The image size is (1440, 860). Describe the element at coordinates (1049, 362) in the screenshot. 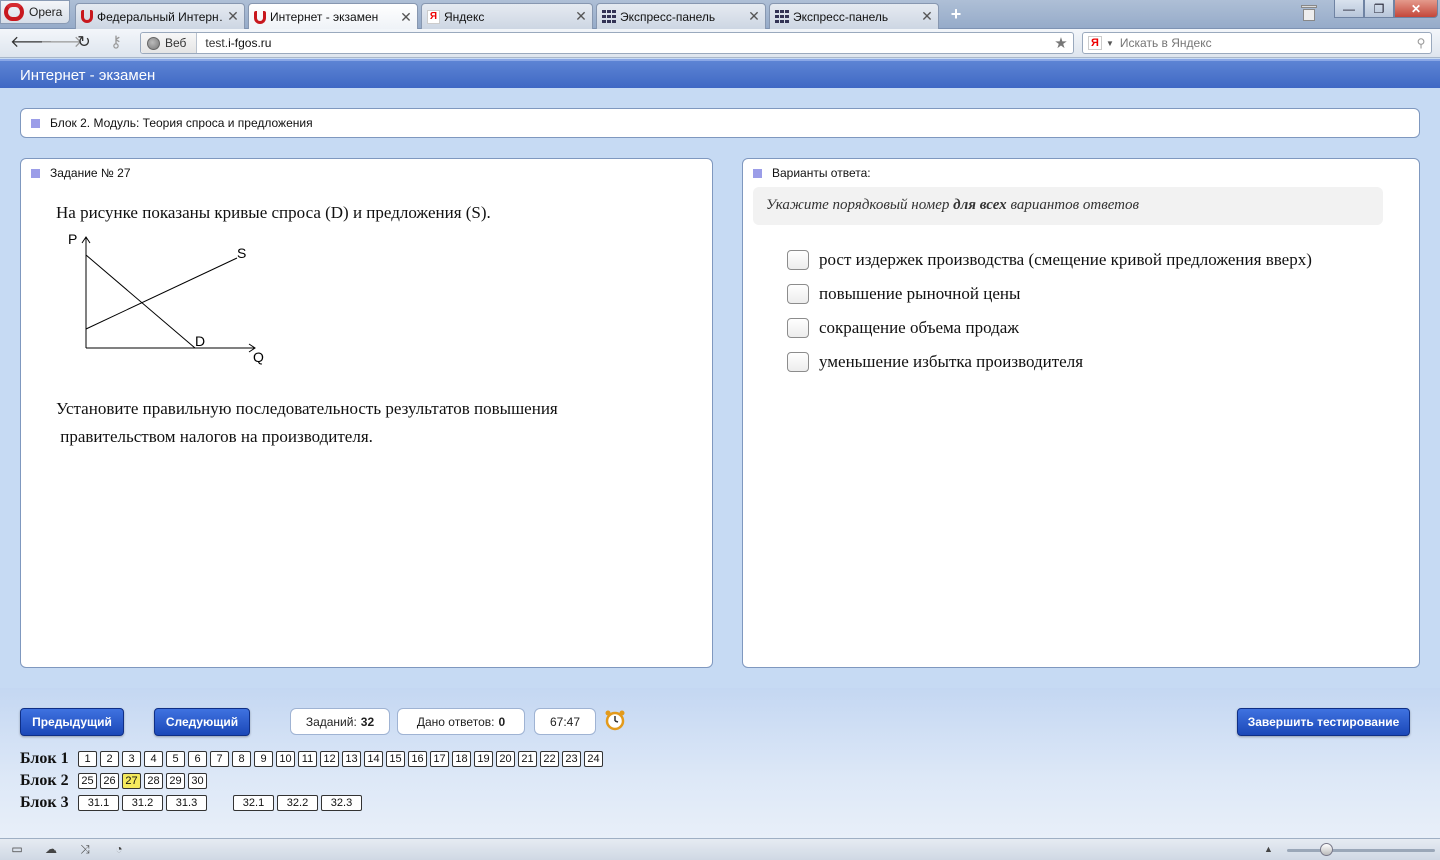

I see `answer-option: уменьшение избытка производителя` at that location.